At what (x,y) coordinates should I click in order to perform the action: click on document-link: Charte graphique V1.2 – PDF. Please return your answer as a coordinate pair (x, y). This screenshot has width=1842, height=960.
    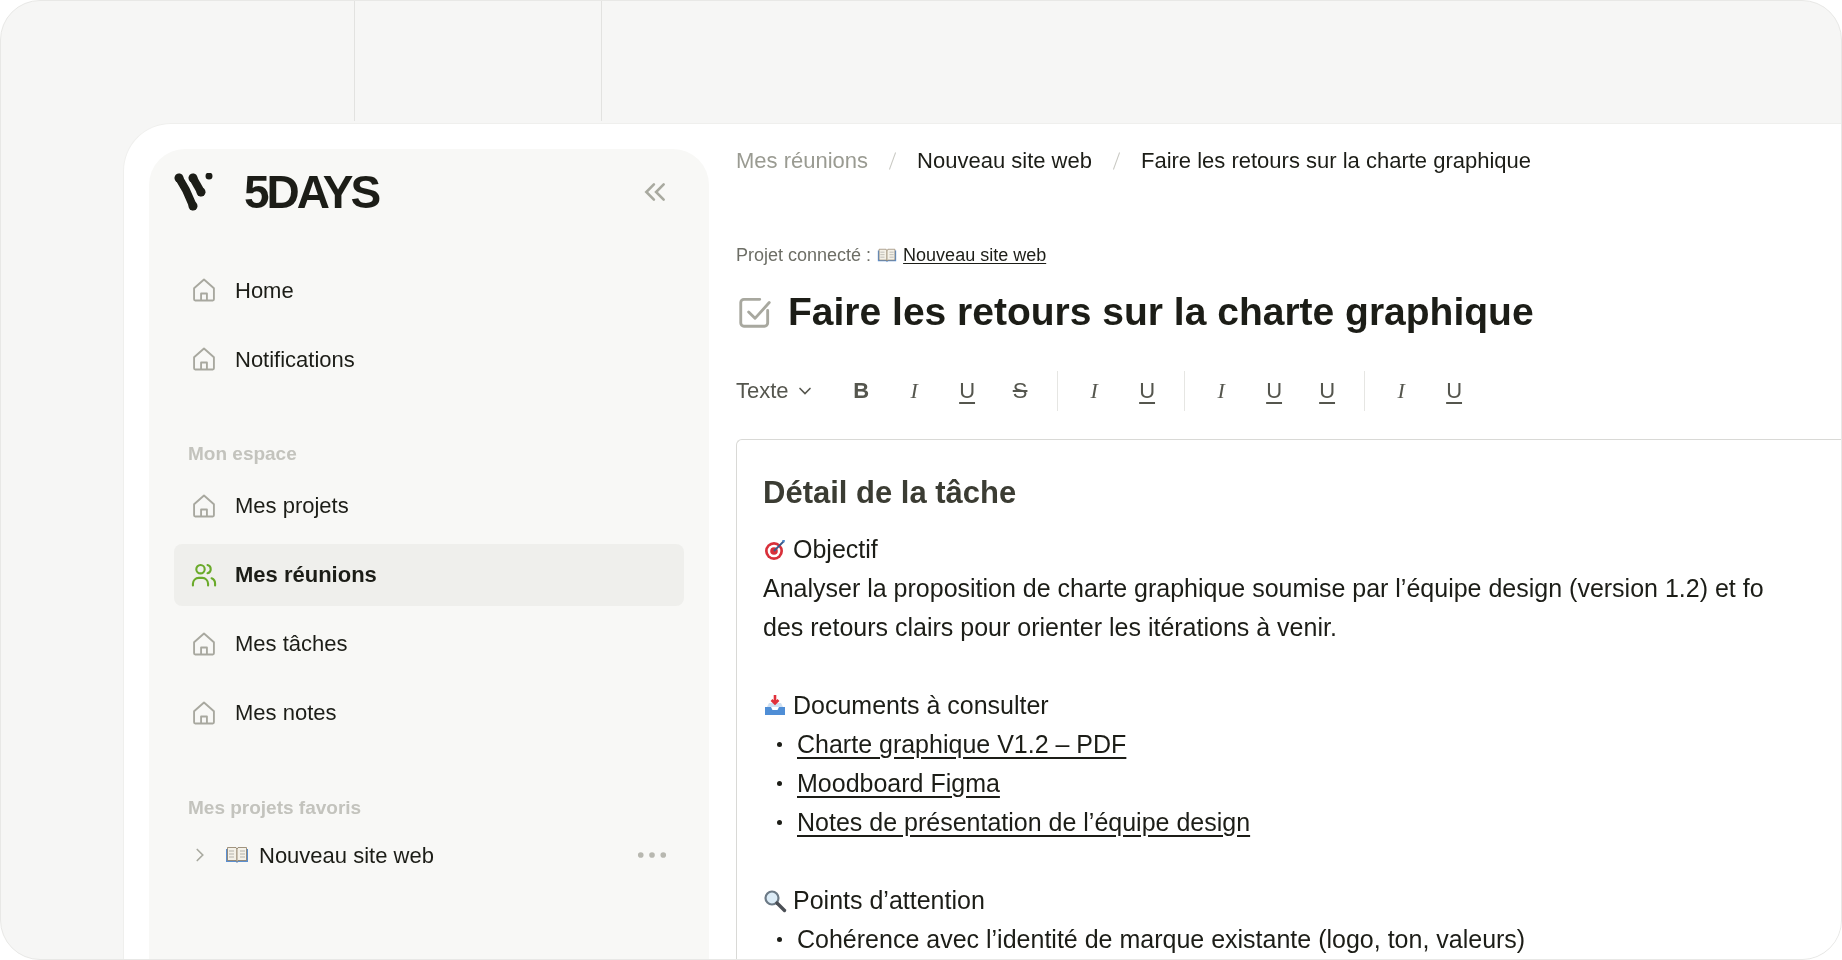
    Looking at the image, I should click on (962, 744).